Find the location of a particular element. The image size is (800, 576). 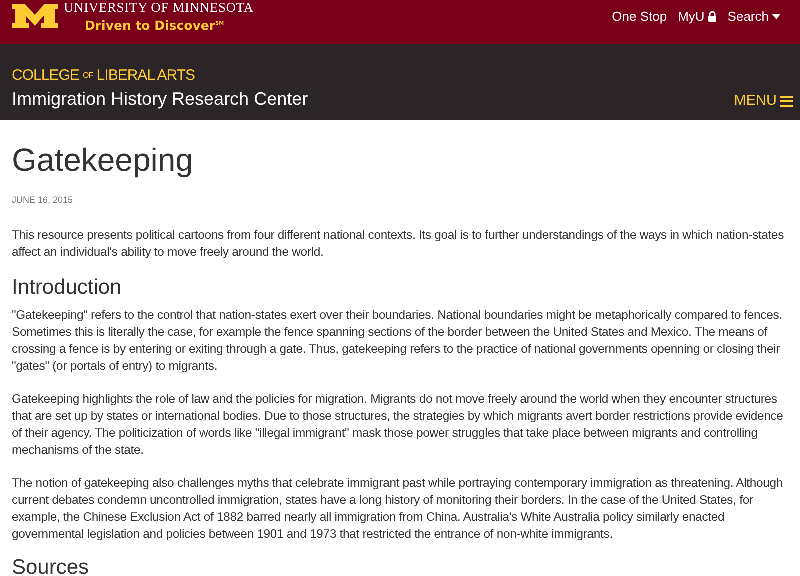

nav-link: MyU is located at coordinates (697, 16).